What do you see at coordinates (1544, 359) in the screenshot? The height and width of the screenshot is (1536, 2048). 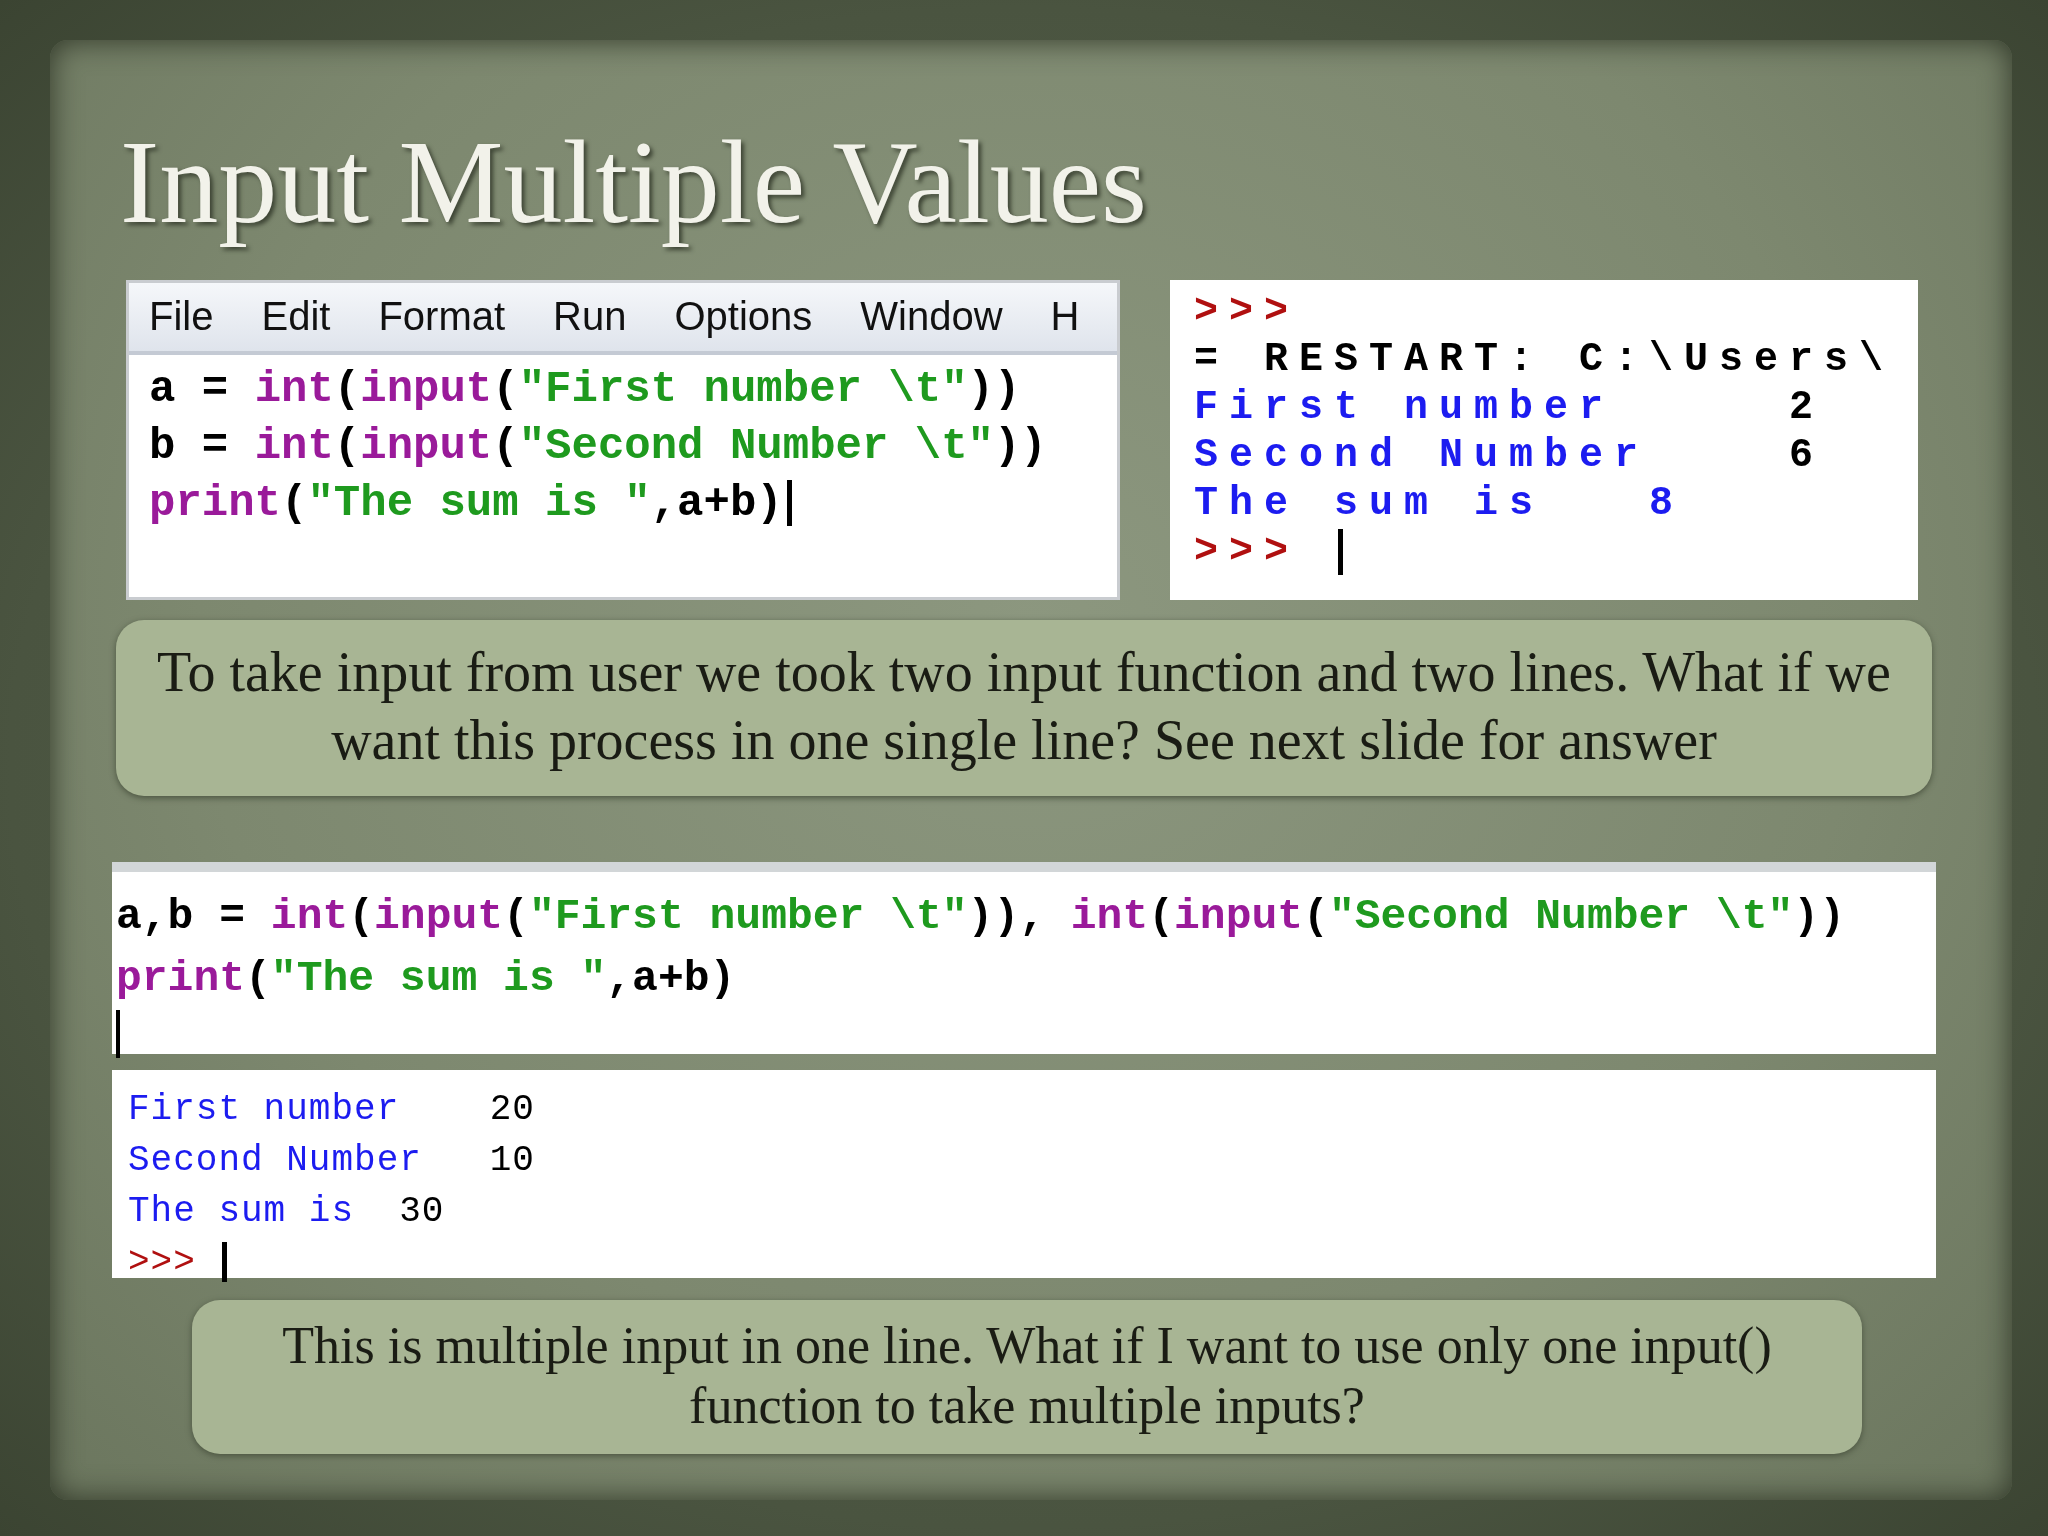 I see `code-line: = RESTART: C:\Users\` at bounding box center [1544, 359].